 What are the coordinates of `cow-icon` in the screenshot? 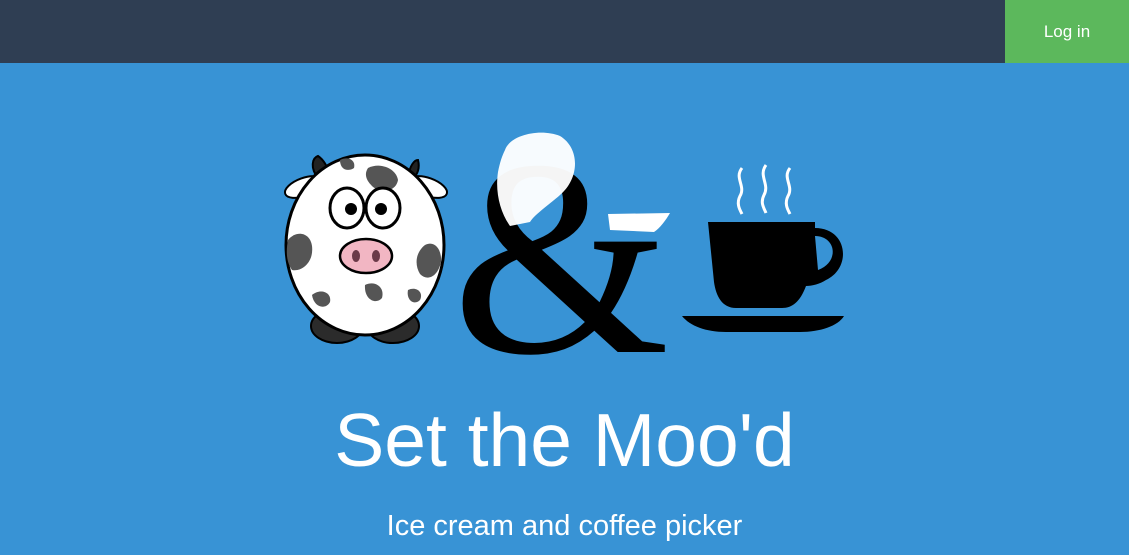 It's located at (366, 248).